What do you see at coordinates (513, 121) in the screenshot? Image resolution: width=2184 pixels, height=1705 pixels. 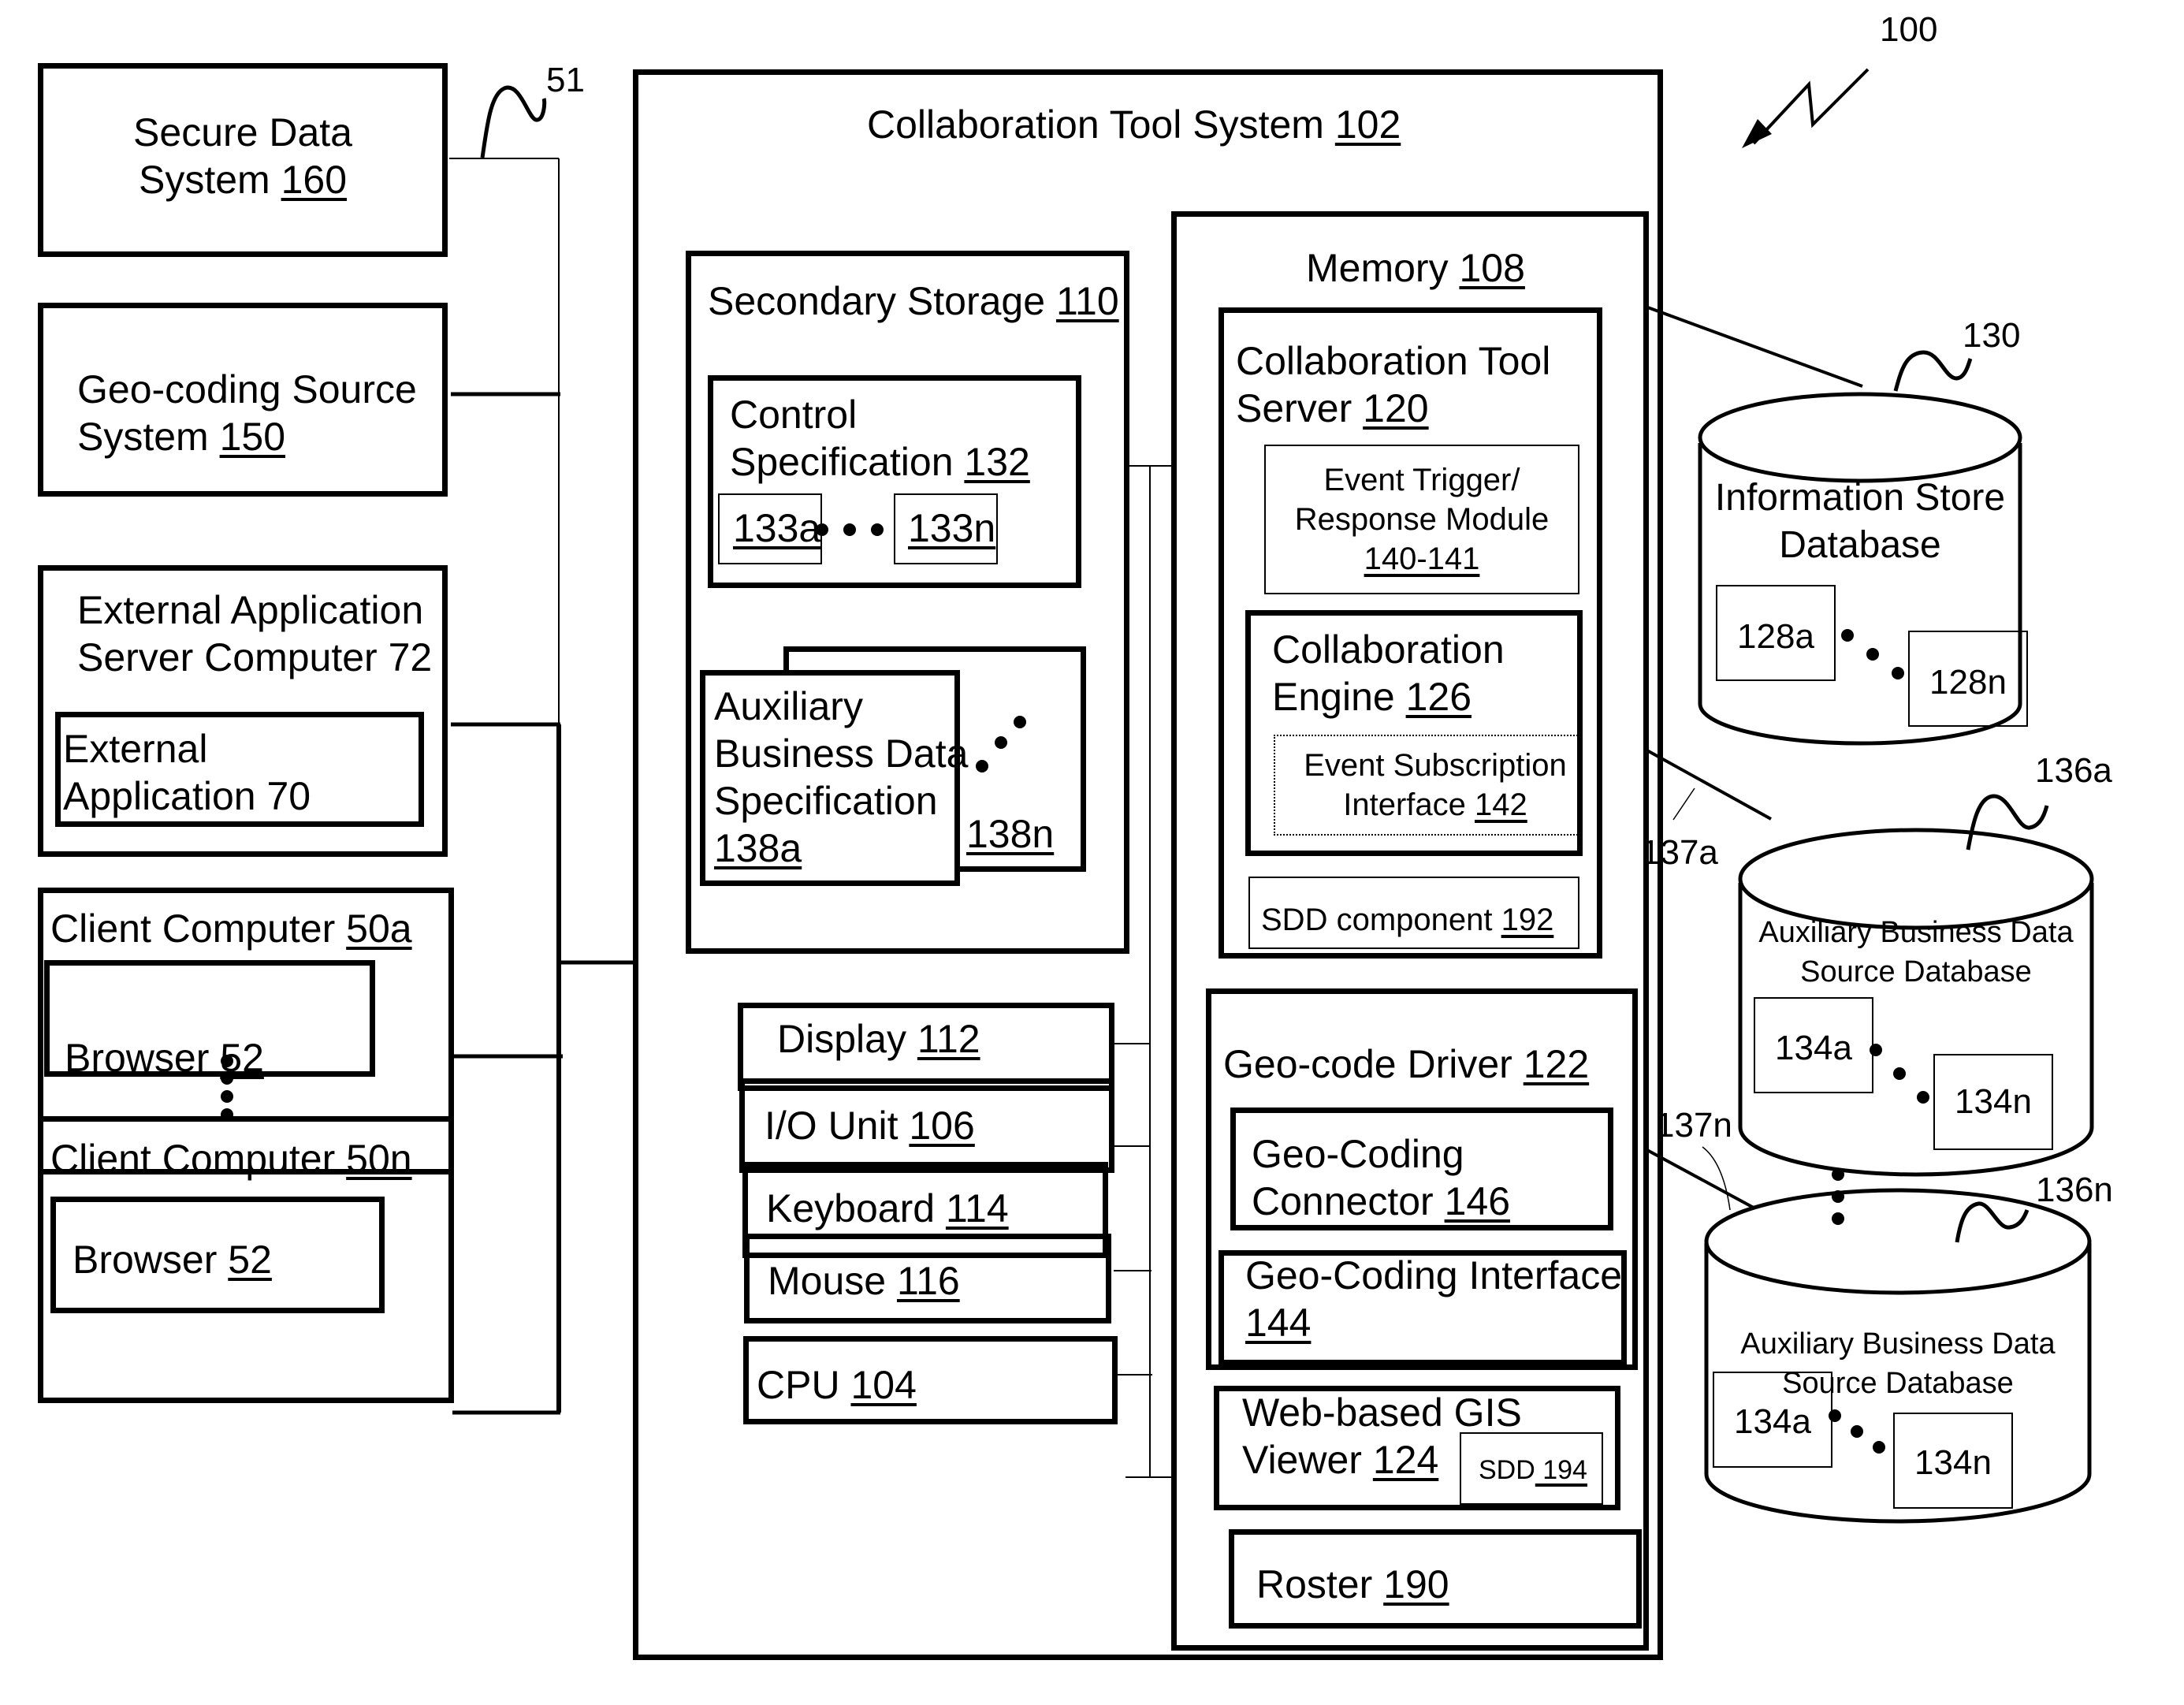 I see `network-squiggle` at bounding box center [513, 121].